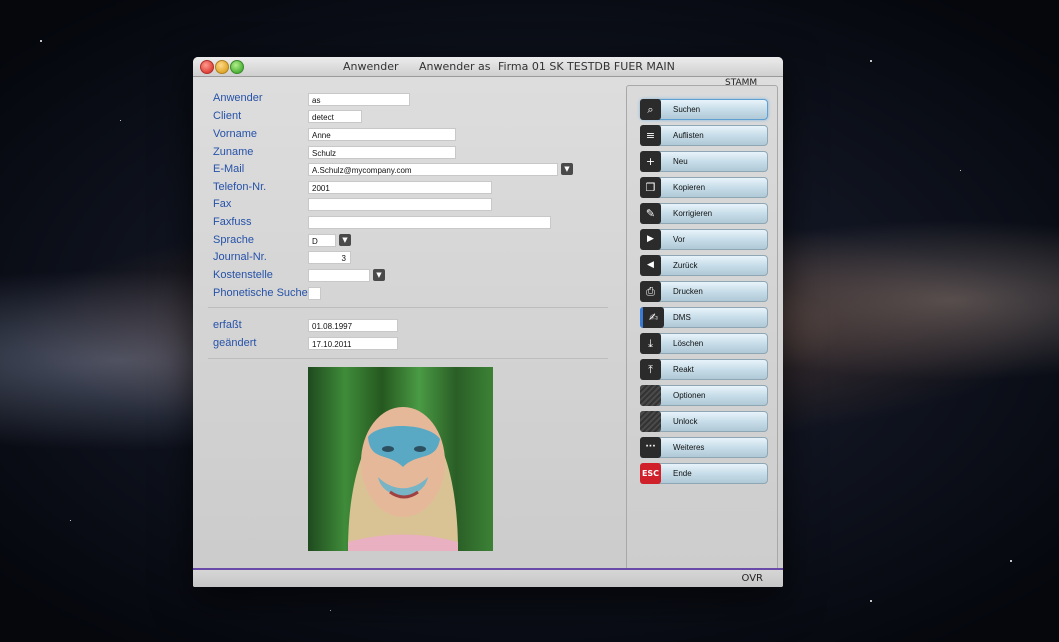  I want to click on button-label: Suchen, so click(687, 109).